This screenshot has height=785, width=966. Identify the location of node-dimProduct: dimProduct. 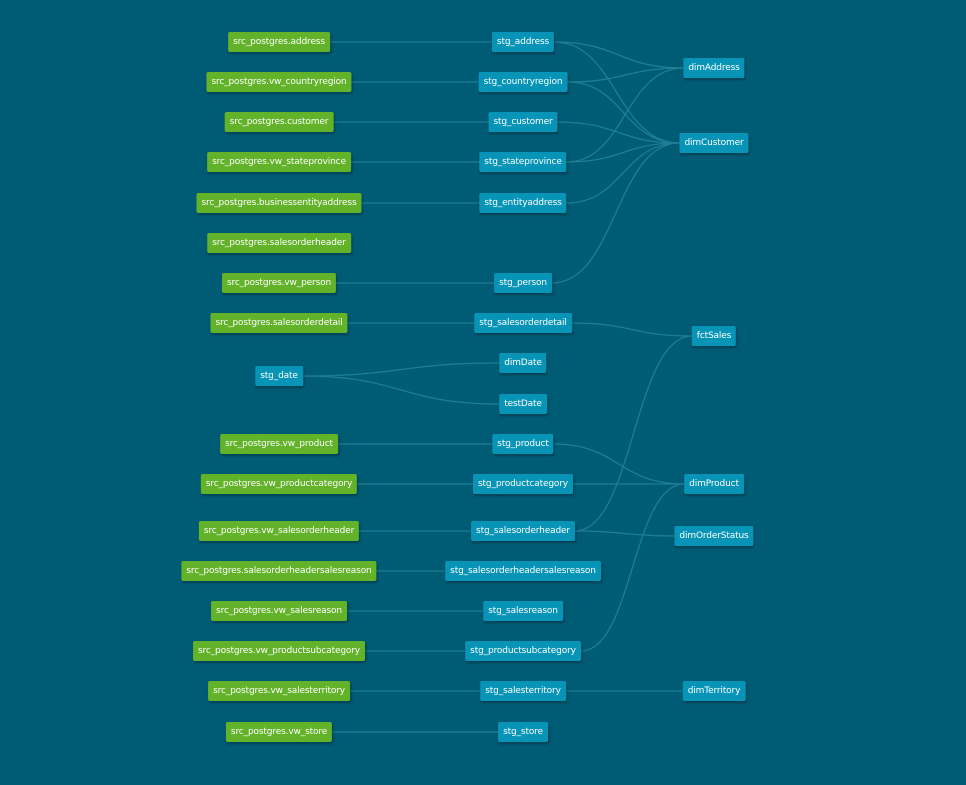
(714, 484).